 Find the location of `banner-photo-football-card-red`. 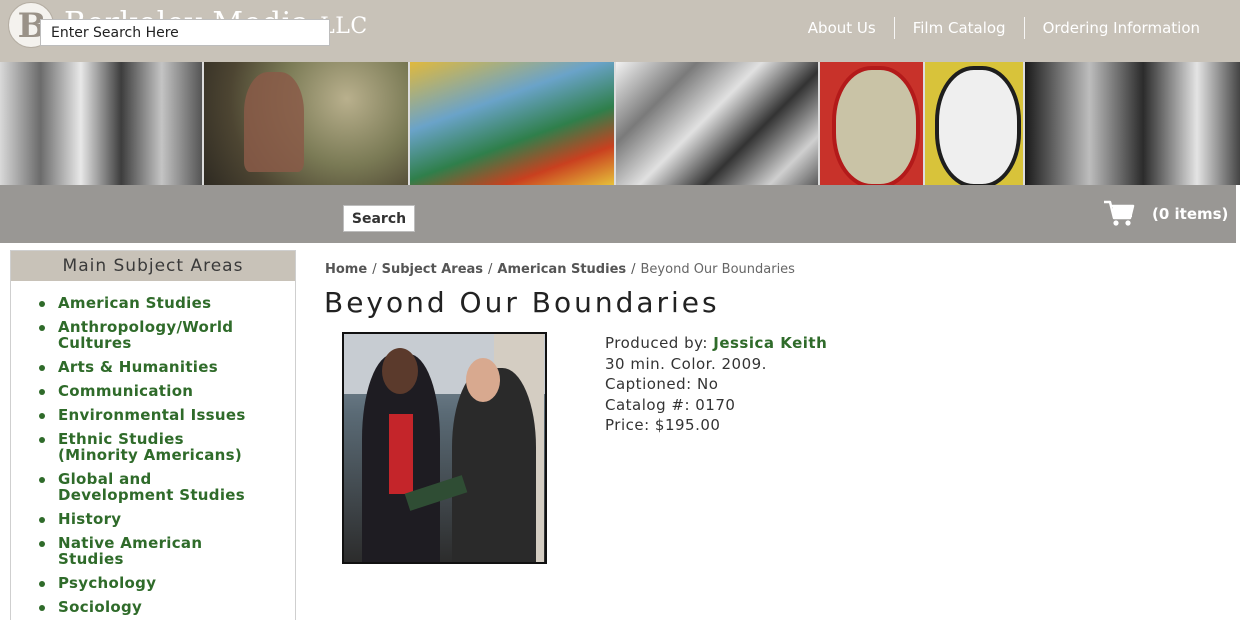

banner-photo-football-card-red is located at coordinates (872, 123).